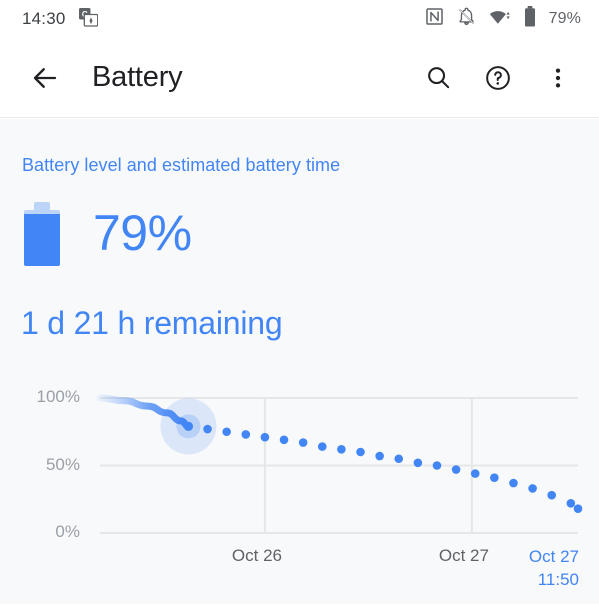 The height and width of the screenshot is (609, 599). I want to click on status-clock: 14:30, so click(44, 18).